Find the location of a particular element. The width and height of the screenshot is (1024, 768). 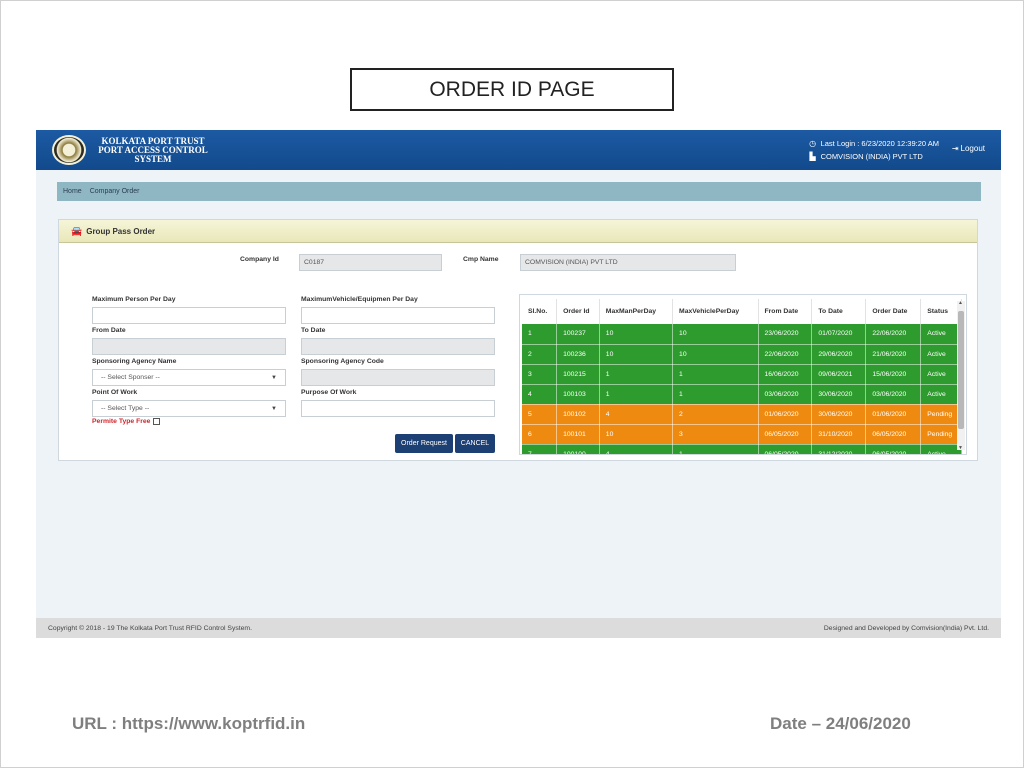

to-date-field is located at coordinates (398, 346).